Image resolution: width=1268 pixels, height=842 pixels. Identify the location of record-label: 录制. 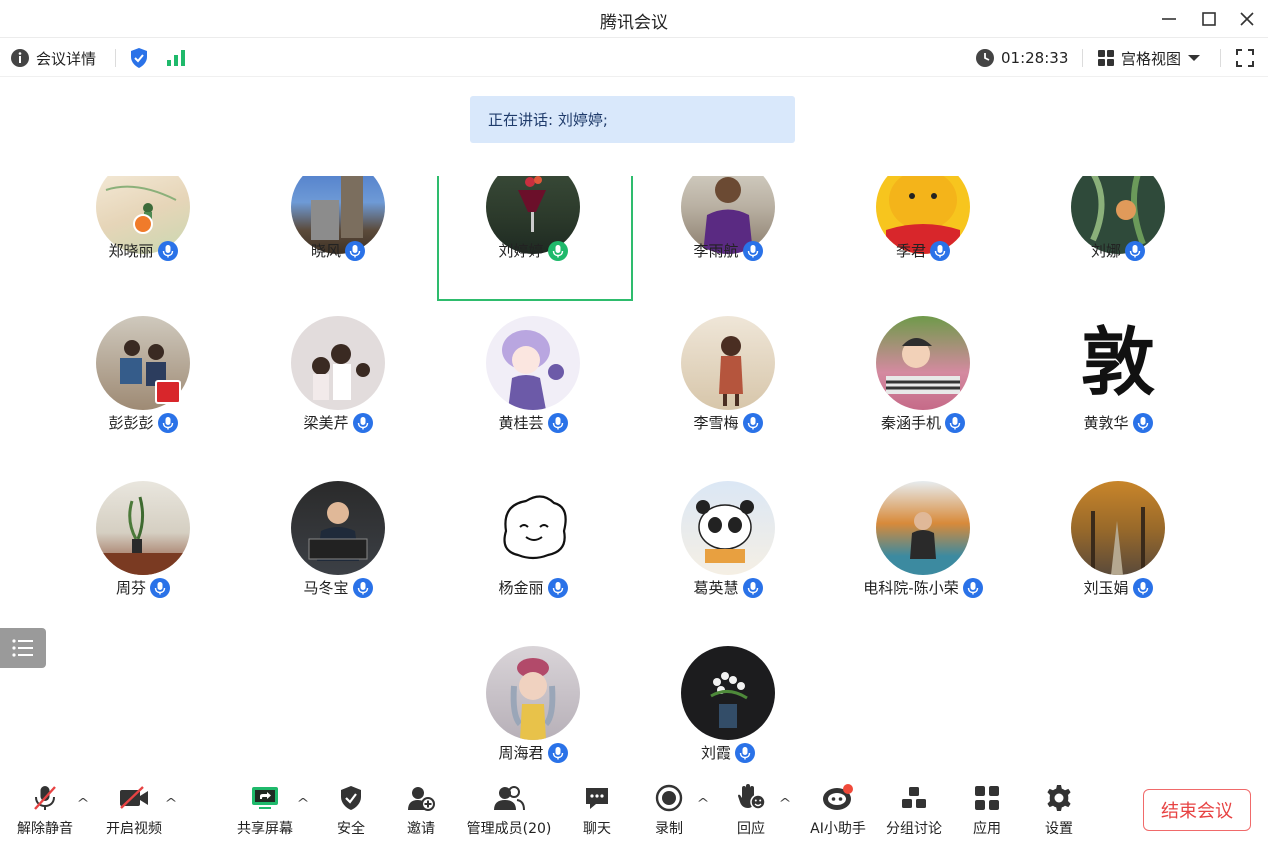
(669, 829).